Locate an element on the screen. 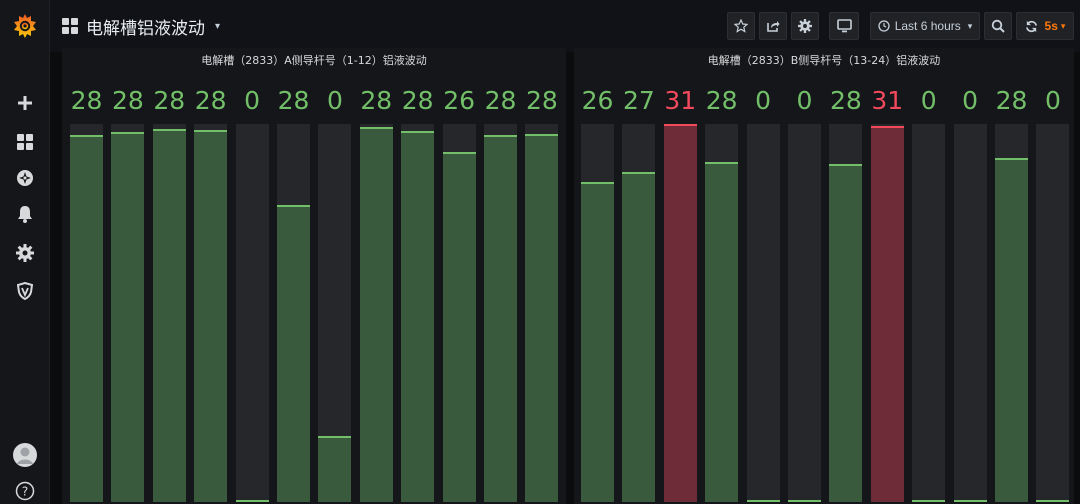  dashboard-settings-button is located at coordinates (805, 26).